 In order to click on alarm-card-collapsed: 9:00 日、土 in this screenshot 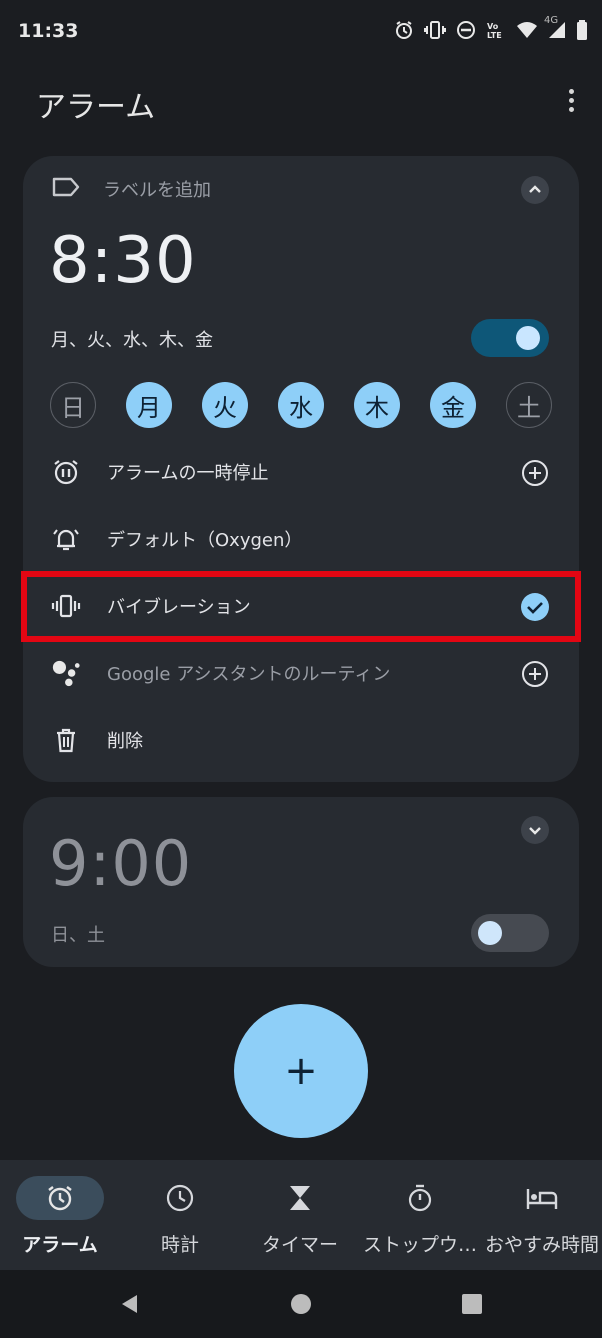, I will do `click(301, 882)`.